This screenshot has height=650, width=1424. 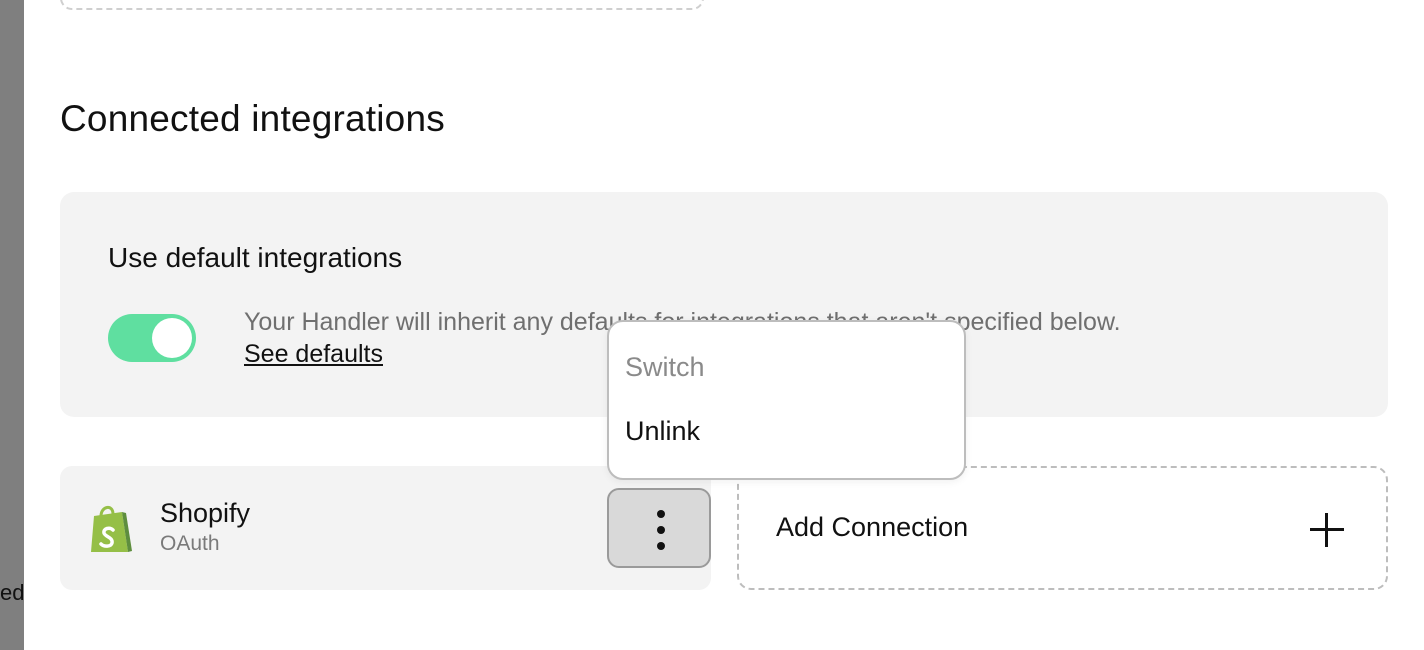 I want to click on default-integrations-toggle, so click(x=152, y=338).